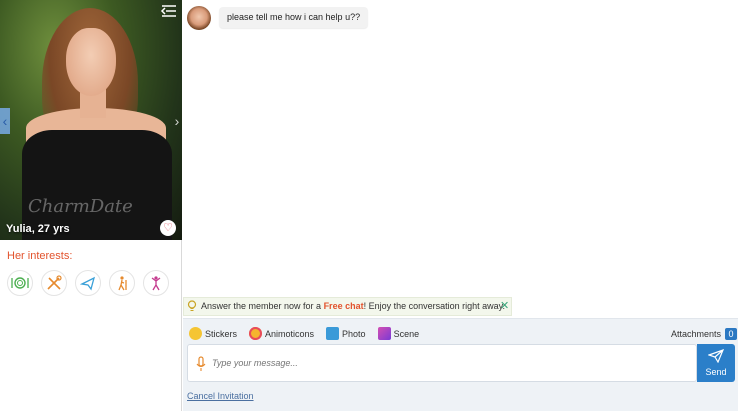 The height and width of the screenshot is (411, 738). I want to click on stickers-button: Stickers, so click(213, 333).